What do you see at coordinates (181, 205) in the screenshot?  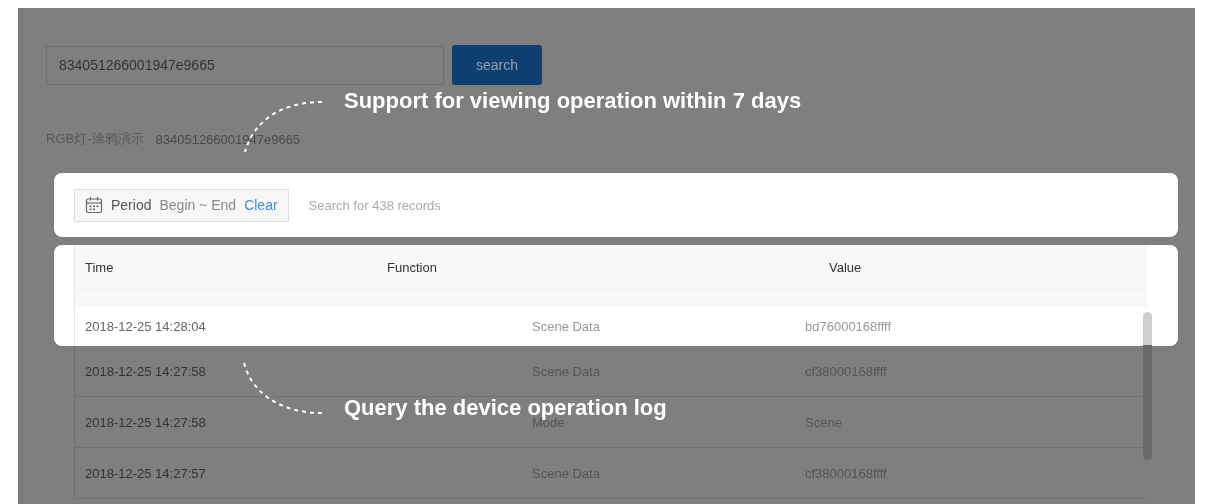 I see `date-range-picker: Period Begin ~ End Clear` at bounding box center [181, 205].